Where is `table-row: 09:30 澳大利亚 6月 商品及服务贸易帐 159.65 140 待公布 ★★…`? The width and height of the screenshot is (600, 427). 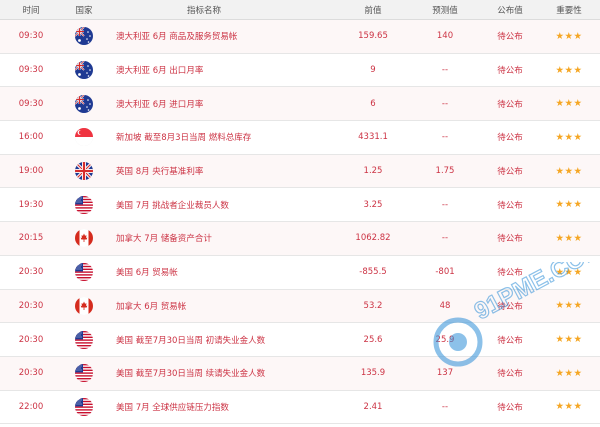
table-row: 09:30 澳大利亚 6月 商品及服务贸易帐 159.65 140 待公布 ★★… is located at coordinates (300, 37).